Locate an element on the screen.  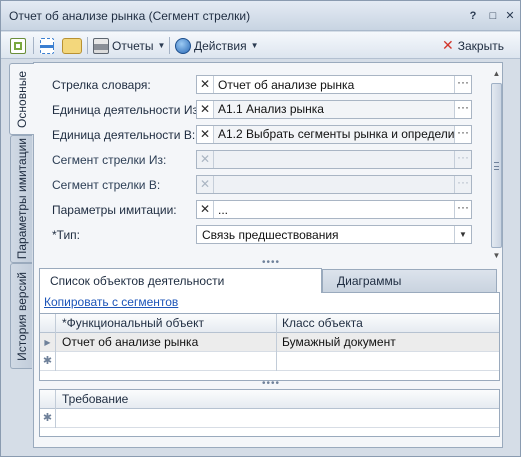
type-label: *Тип: is located at coordinates (66, 235).